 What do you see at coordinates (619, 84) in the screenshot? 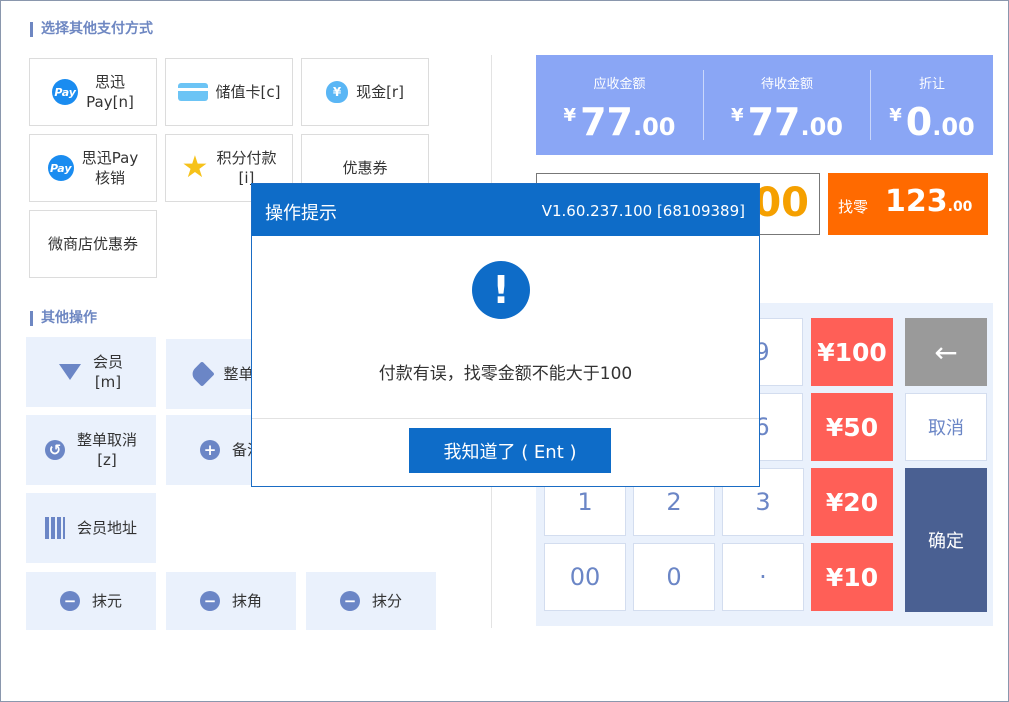
I see `receivable-caption: 应收金额` at bounding box center [619, 84].